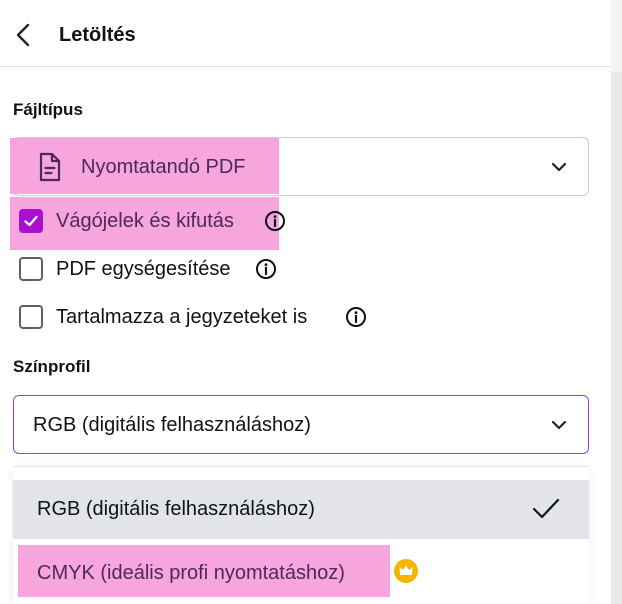 The width and height of the screenshot is (622, 604). I want to click on color-profile-select: RGB (digitális felhasználáshoz), so click(301, 424).